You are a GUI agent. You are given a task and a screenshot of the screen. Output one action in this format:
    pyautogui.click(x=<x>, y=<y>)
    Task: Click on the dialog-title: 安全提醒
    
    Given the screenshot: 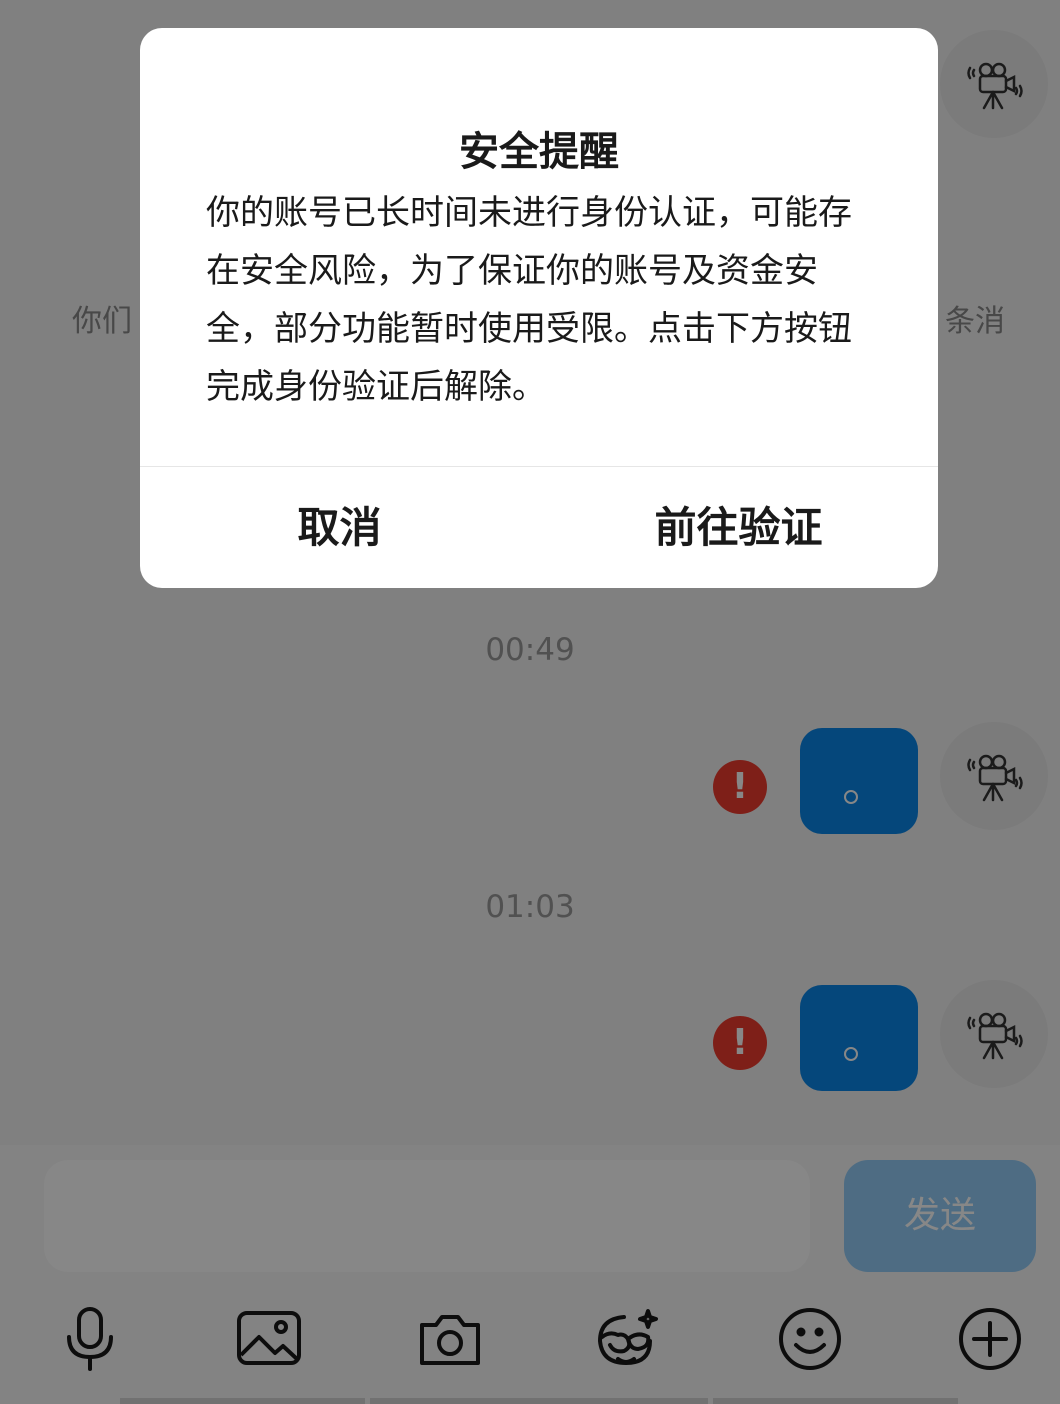 What is the action you would take?
    pyautogui.click(x=539, y=152)
    